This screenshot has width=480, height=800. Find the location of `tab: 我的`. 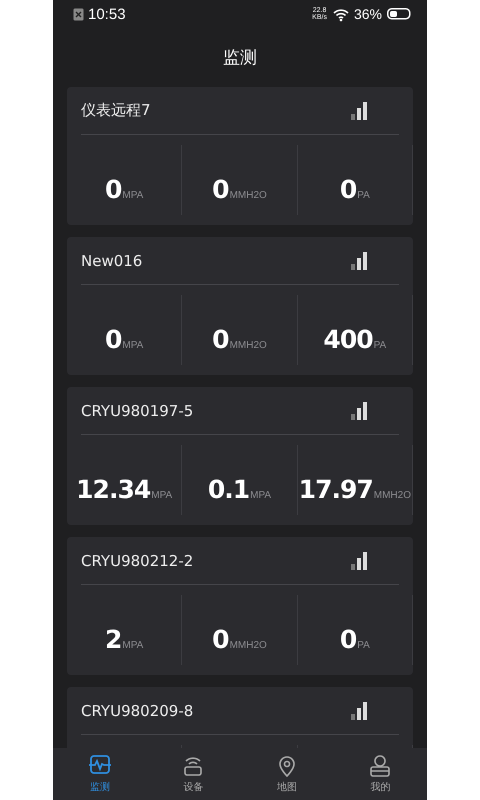

tab: 我的 is located at coordinates (380, 774).